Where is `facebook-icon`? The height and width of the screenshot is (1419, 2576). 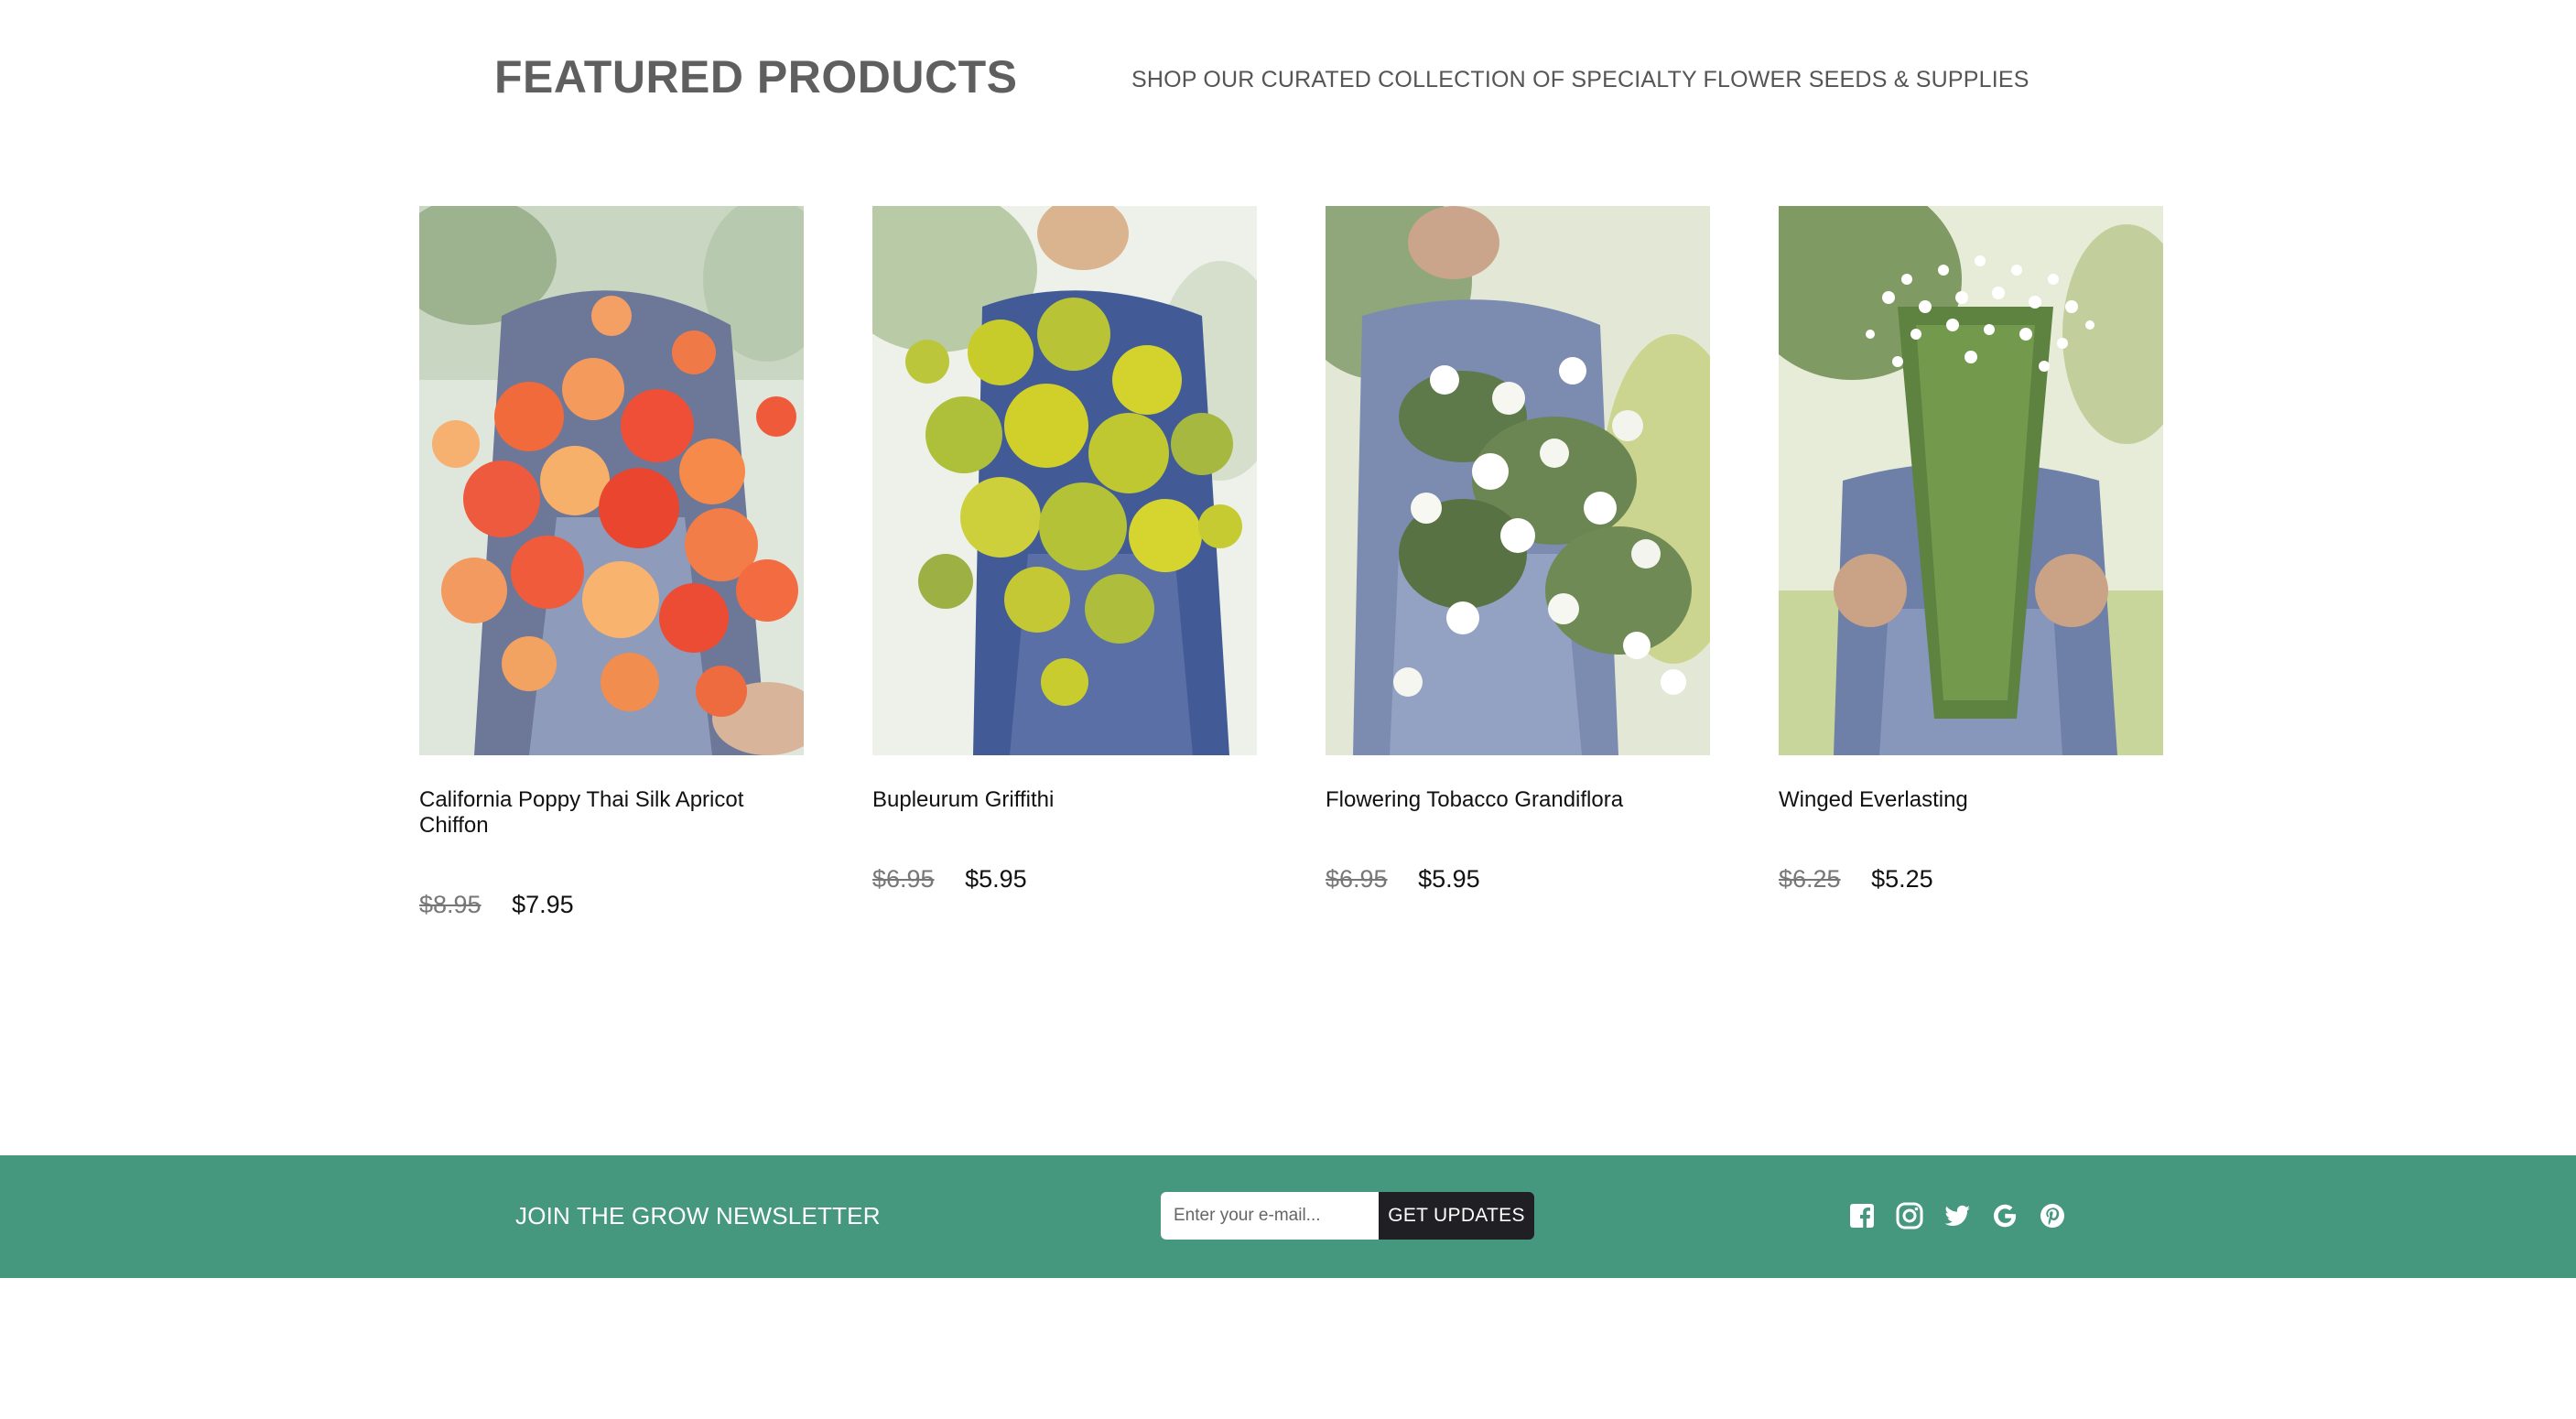 facebook-icon is located at coordinates (1862, 1215).